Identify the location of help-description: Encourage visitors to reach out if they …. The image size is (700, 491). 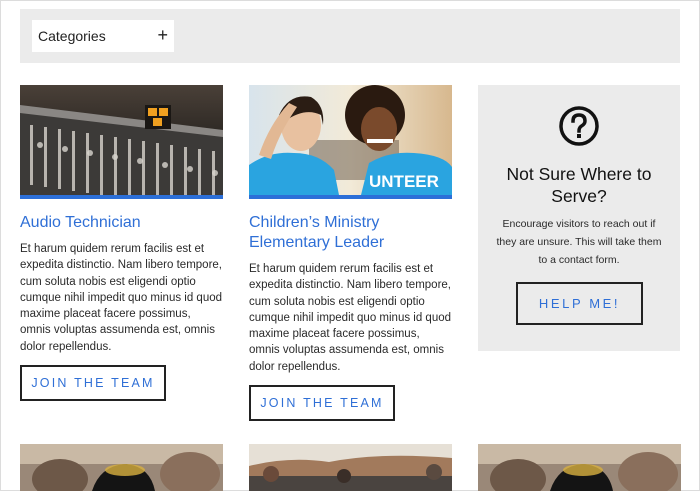
(579, 242).